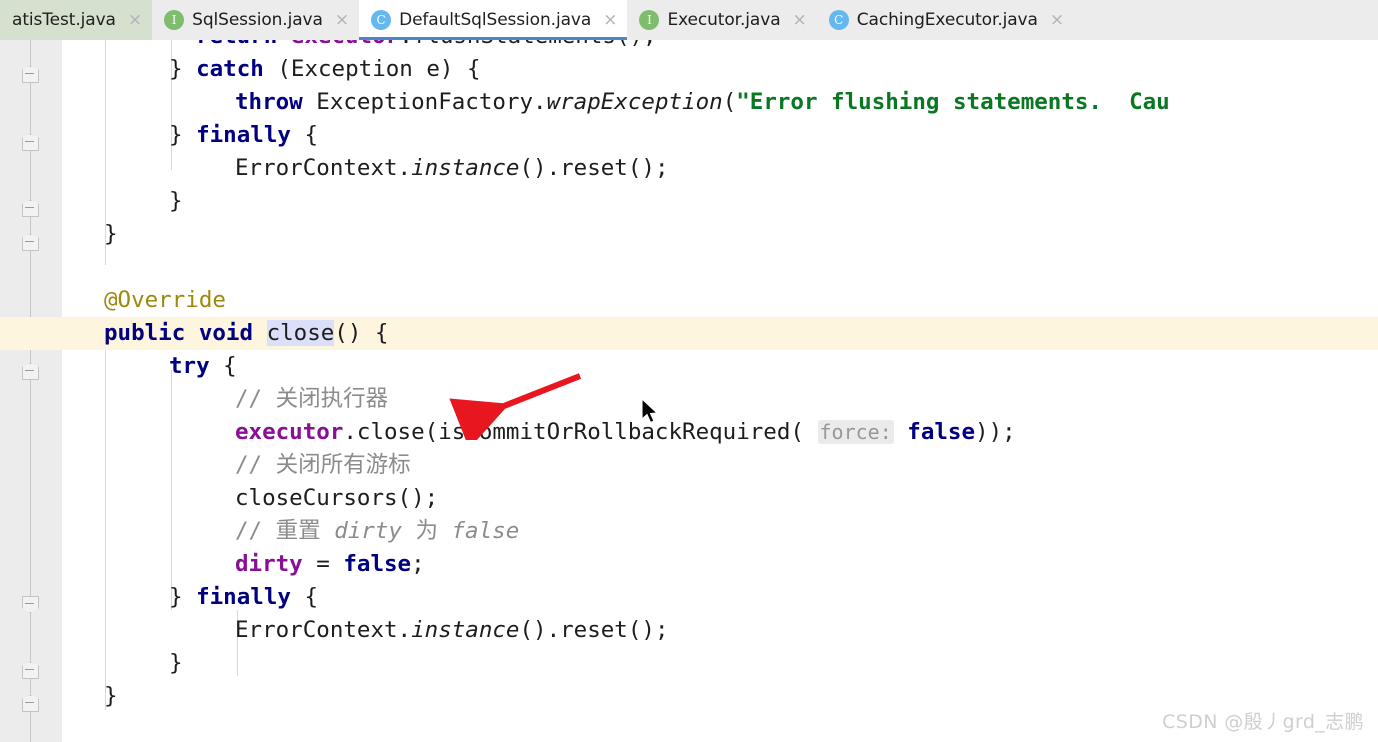 The width and height of the screenshot is (1378, 742). Describe the element at coordinates (689, 498) in the screenshot. I see `code-line: closeCursors();` at that location.